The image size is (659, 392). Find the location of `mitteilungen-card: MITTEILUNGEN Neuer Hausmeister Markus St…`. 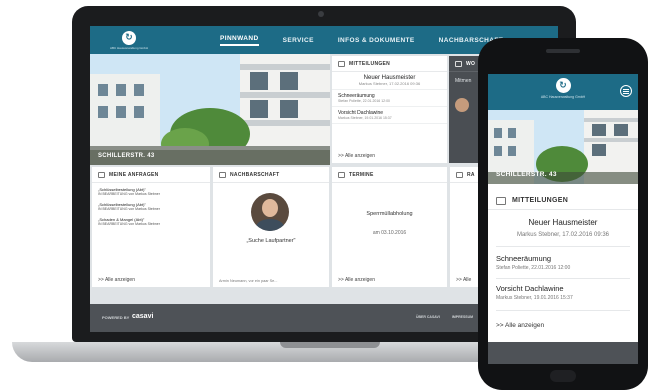

mitteilungen-card: MITTEILUNGEN Neuer Hausmeister Markus St… is located at coordinates (389, 109).